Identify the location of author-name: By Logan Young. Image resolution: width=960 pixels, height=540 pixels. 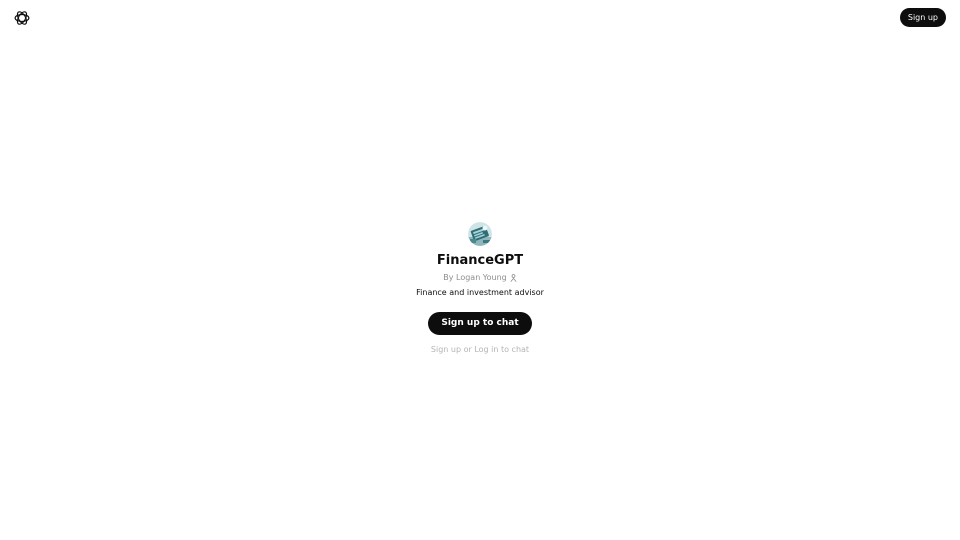
(475, 278).